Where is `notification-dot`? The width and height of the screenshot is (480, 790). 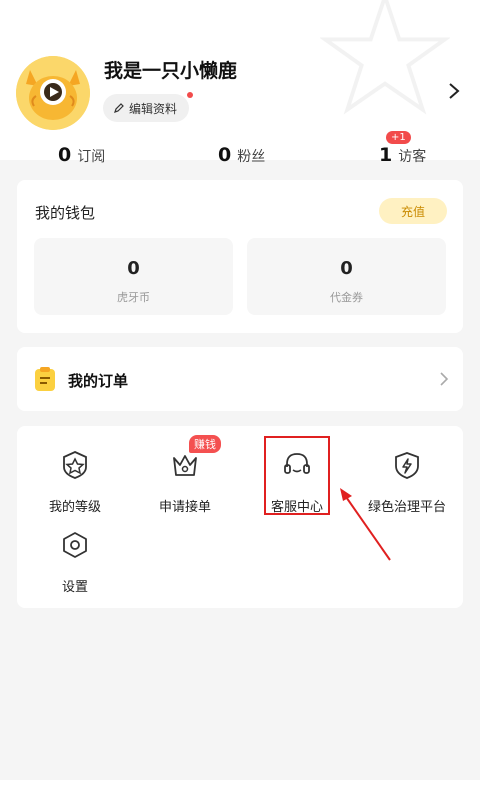 notification-dot is located at coordinates (190, 95).